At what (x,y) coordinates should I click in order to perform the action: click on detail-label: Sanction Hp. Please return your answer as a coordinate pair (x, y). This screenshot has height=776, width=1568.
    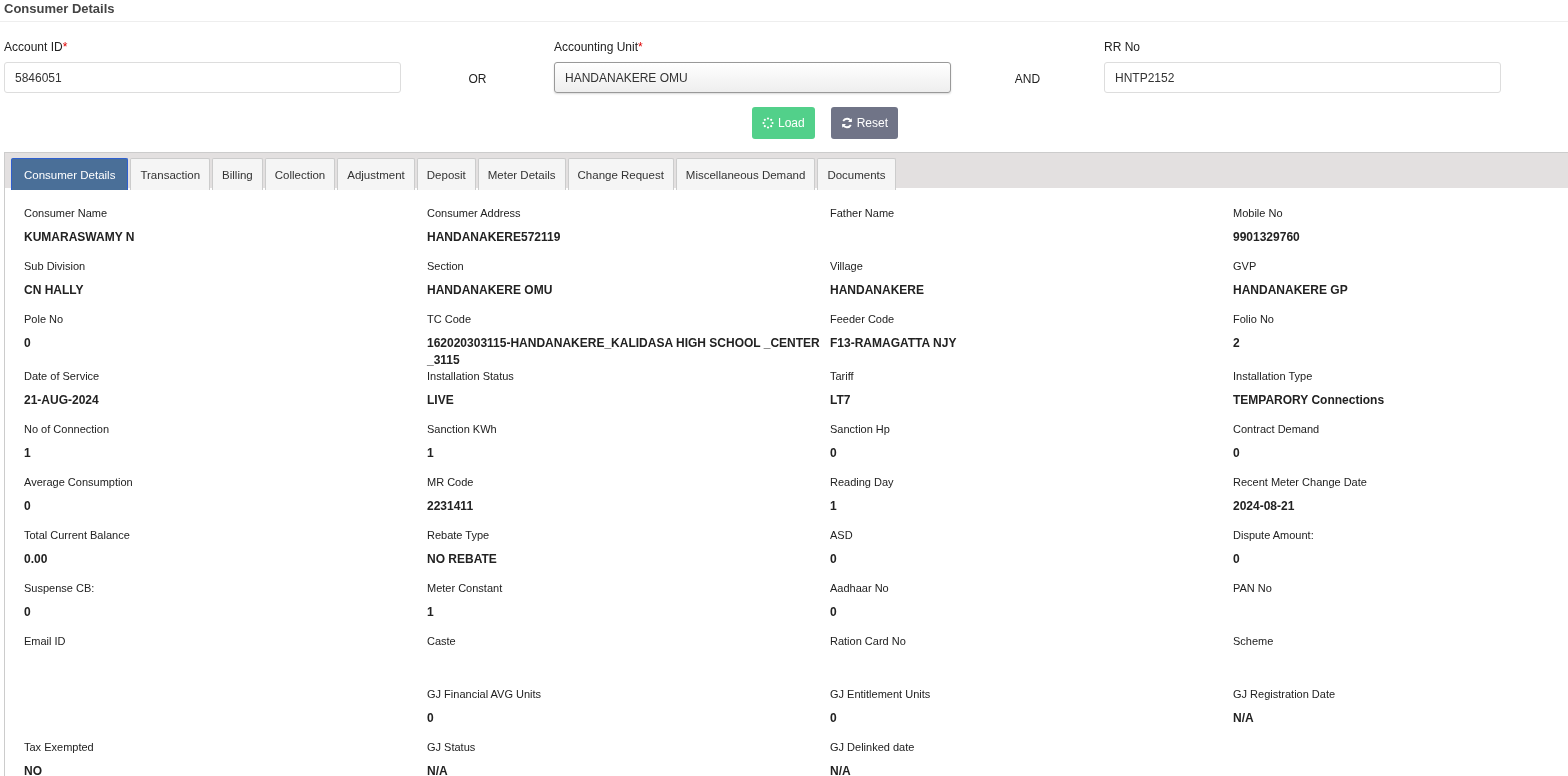
    Looking at the image, I should click on (860, 429).